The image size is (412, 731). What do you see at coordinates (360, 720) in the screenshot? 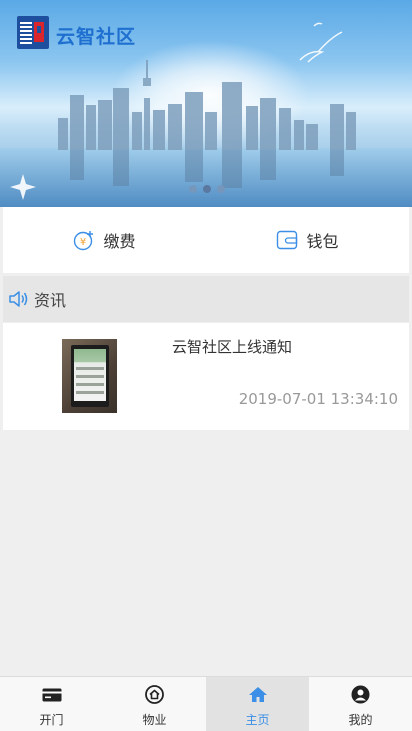
I see `tab-mine-label: 我的` at bounding box center [360, 720].